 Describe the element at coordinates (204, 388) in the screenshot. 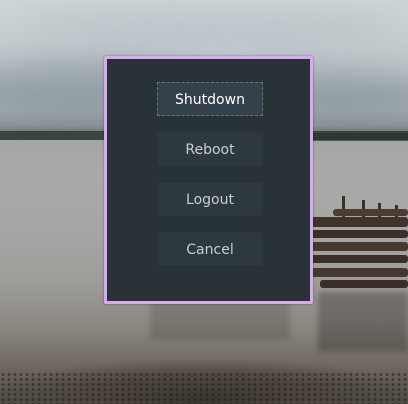

I see `pebble-texture` at that location.